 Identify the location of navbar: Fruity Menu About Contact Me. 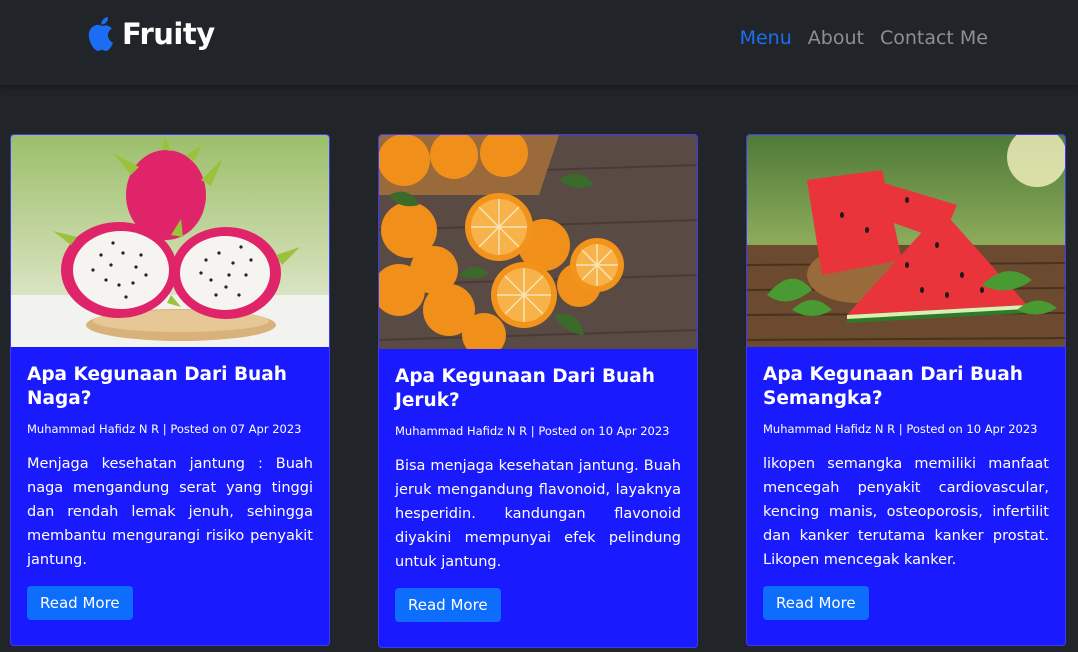
(539, 43).